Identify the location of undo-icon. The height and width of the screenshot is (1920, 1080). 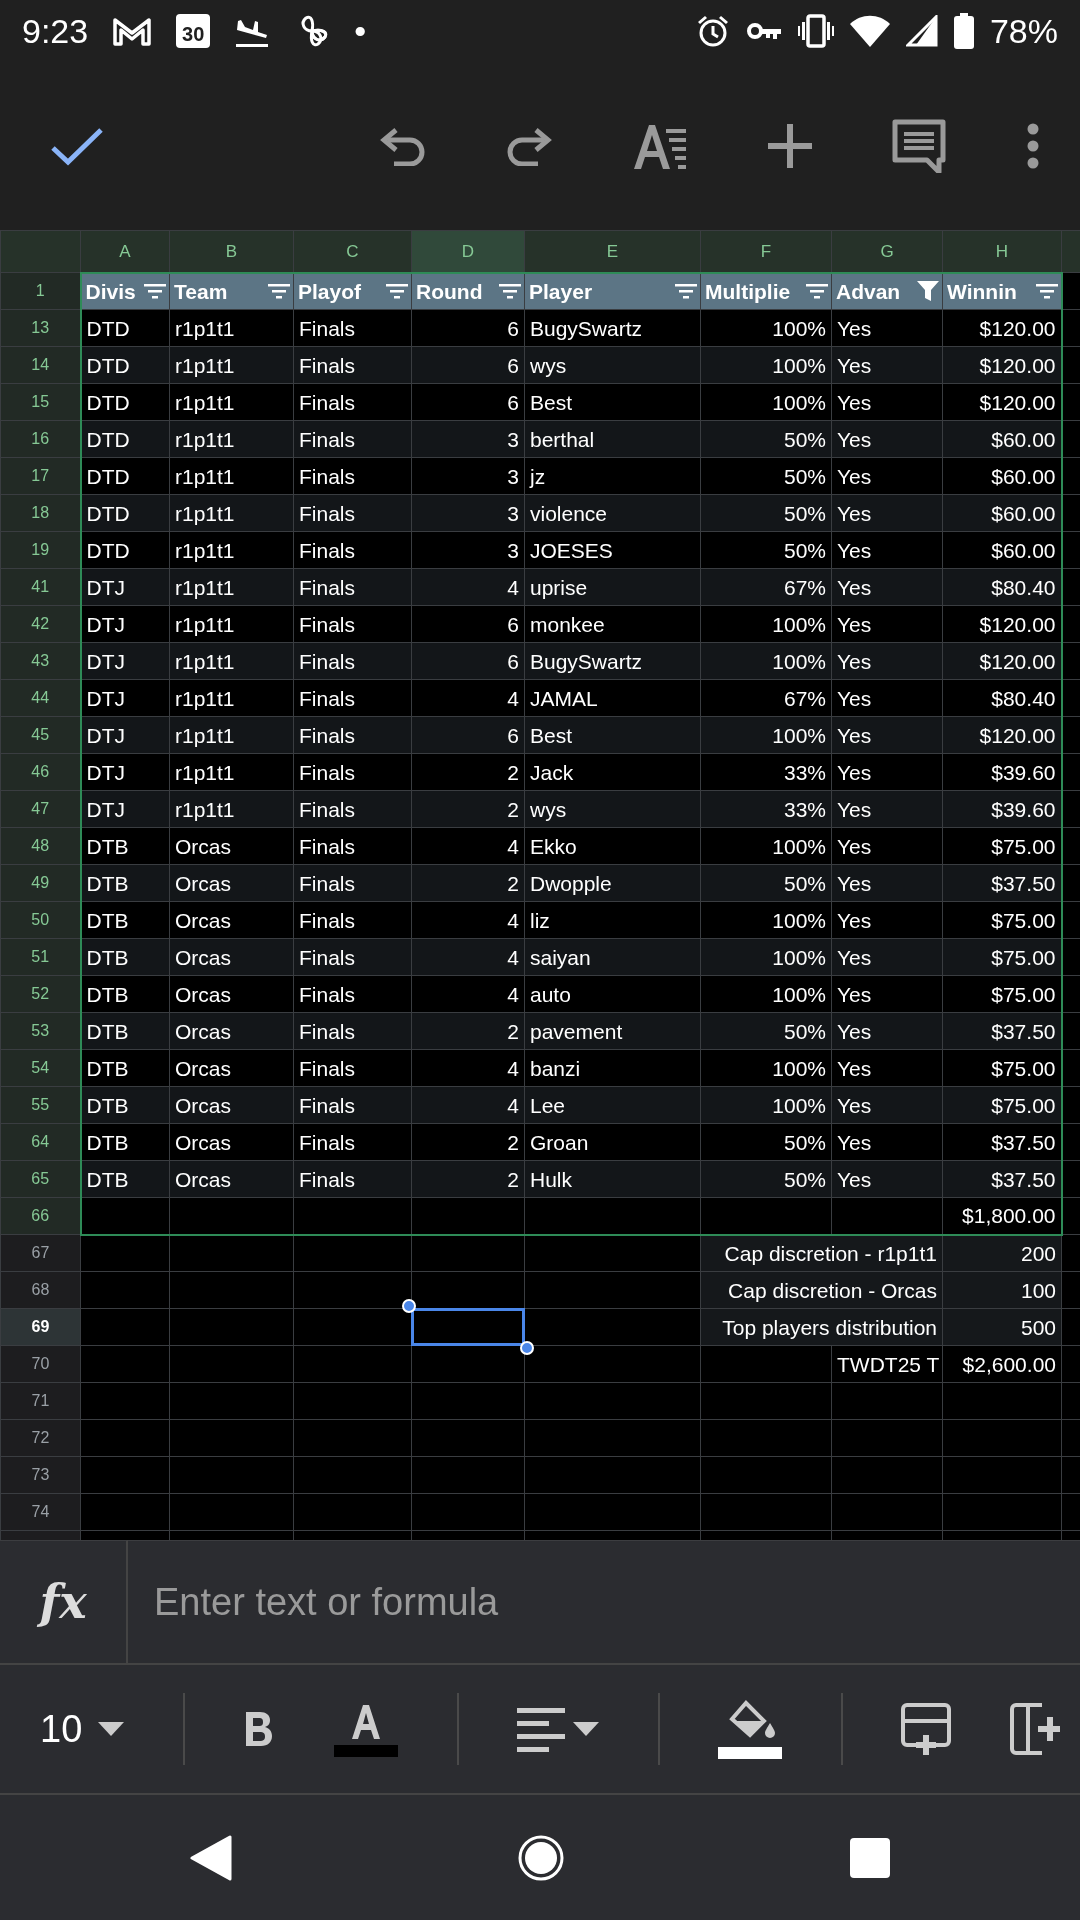
(403, 146).